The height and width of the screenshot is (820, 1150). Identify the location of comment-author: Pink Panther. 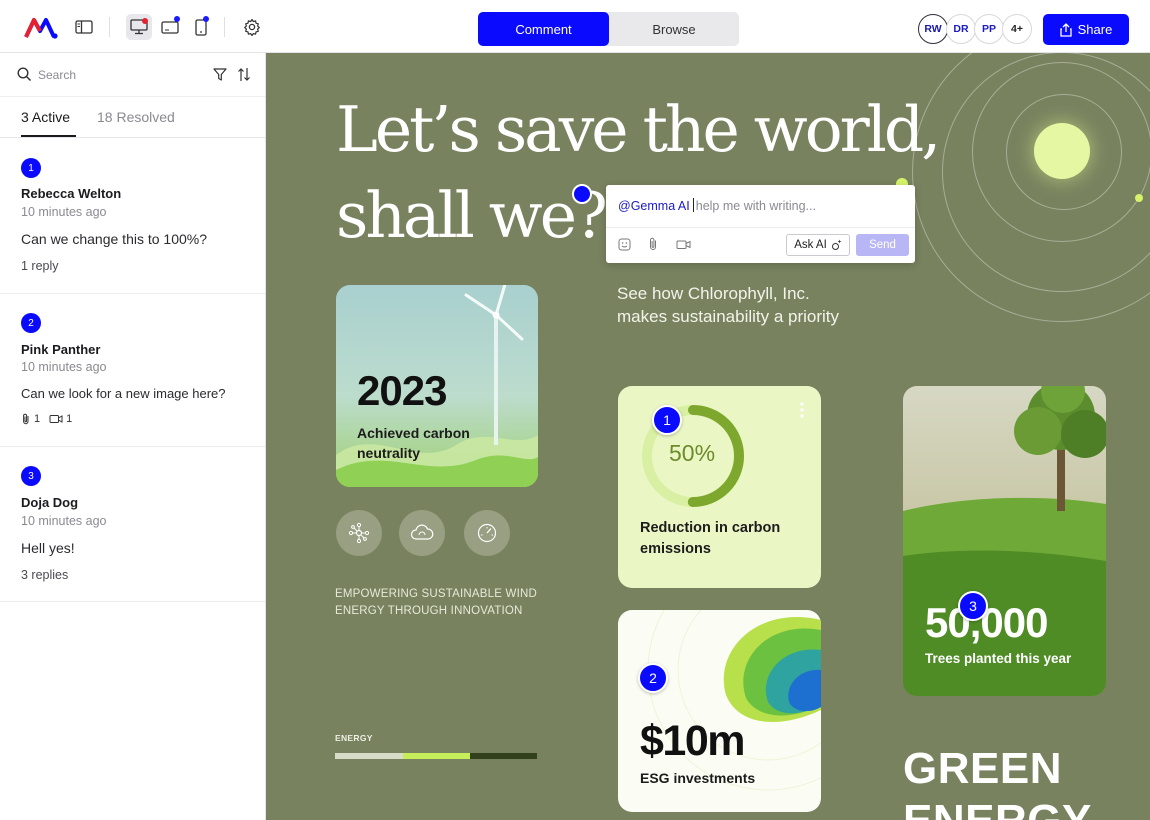
(61, 349).